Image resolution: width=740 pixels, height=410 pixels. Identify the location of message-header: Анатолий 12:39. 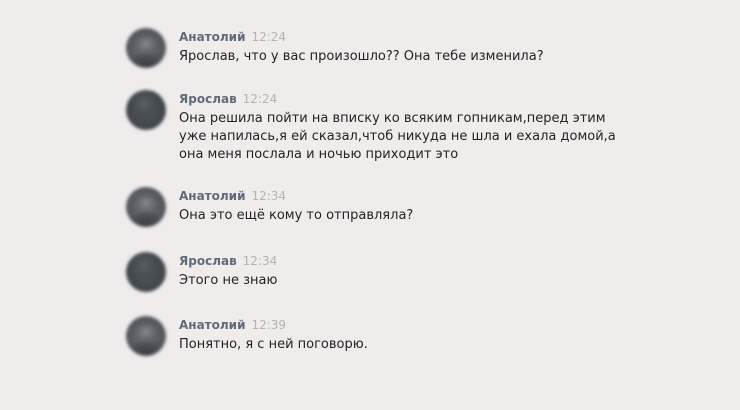
(449, 324).